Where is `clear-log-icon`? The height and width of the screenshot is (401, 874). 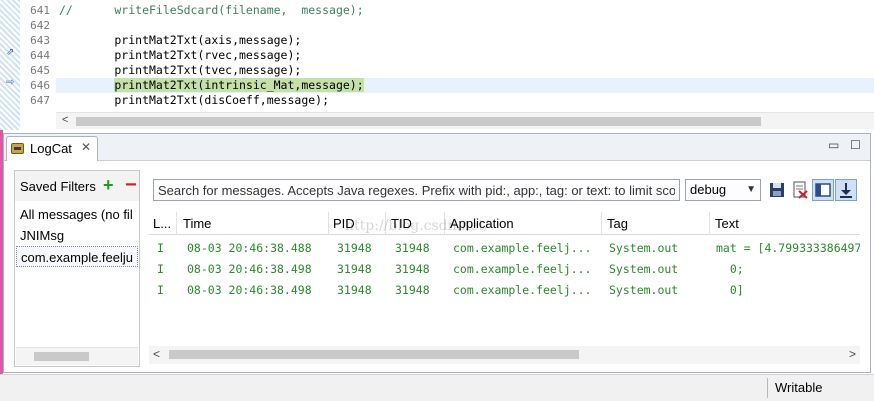 clear-log-icon is located at coordinates (800, 190).